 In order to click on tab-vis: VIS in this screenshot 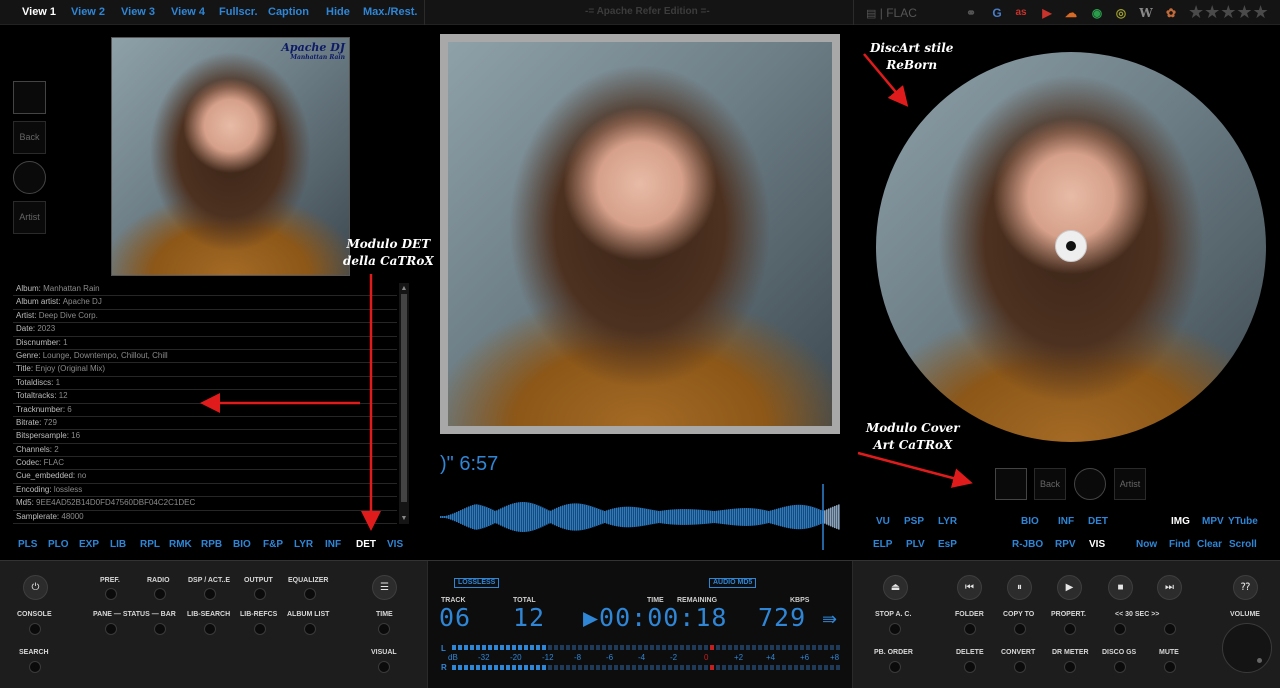, I will do `click(395, 544)`.